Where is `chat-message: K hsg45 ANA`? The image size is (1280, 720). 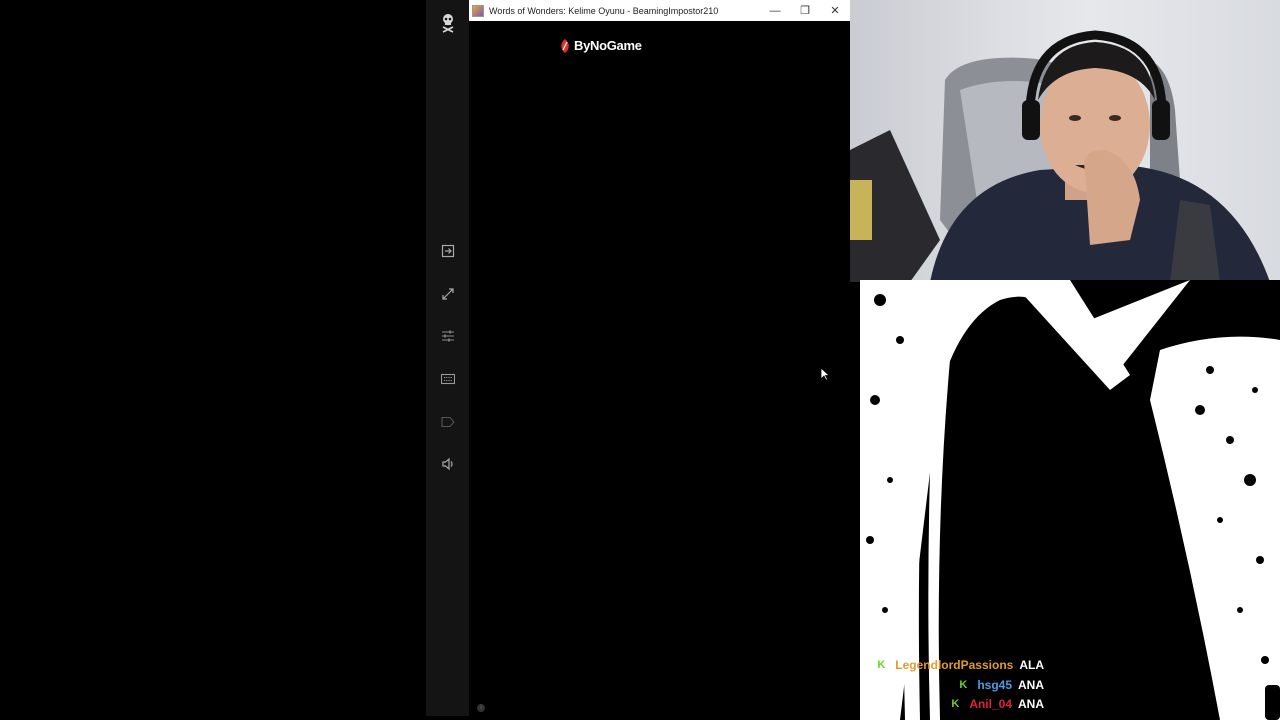 chat-message: K hsg45 ANA is located at coordinates (1001, 685).